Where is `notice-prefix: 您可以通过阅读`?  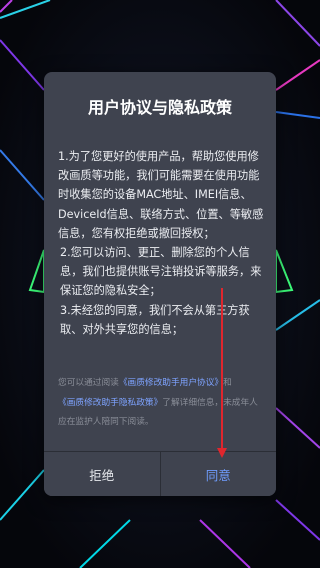
notice-prefix: 您可以通过阅读 is located at coordinates (88, 383).